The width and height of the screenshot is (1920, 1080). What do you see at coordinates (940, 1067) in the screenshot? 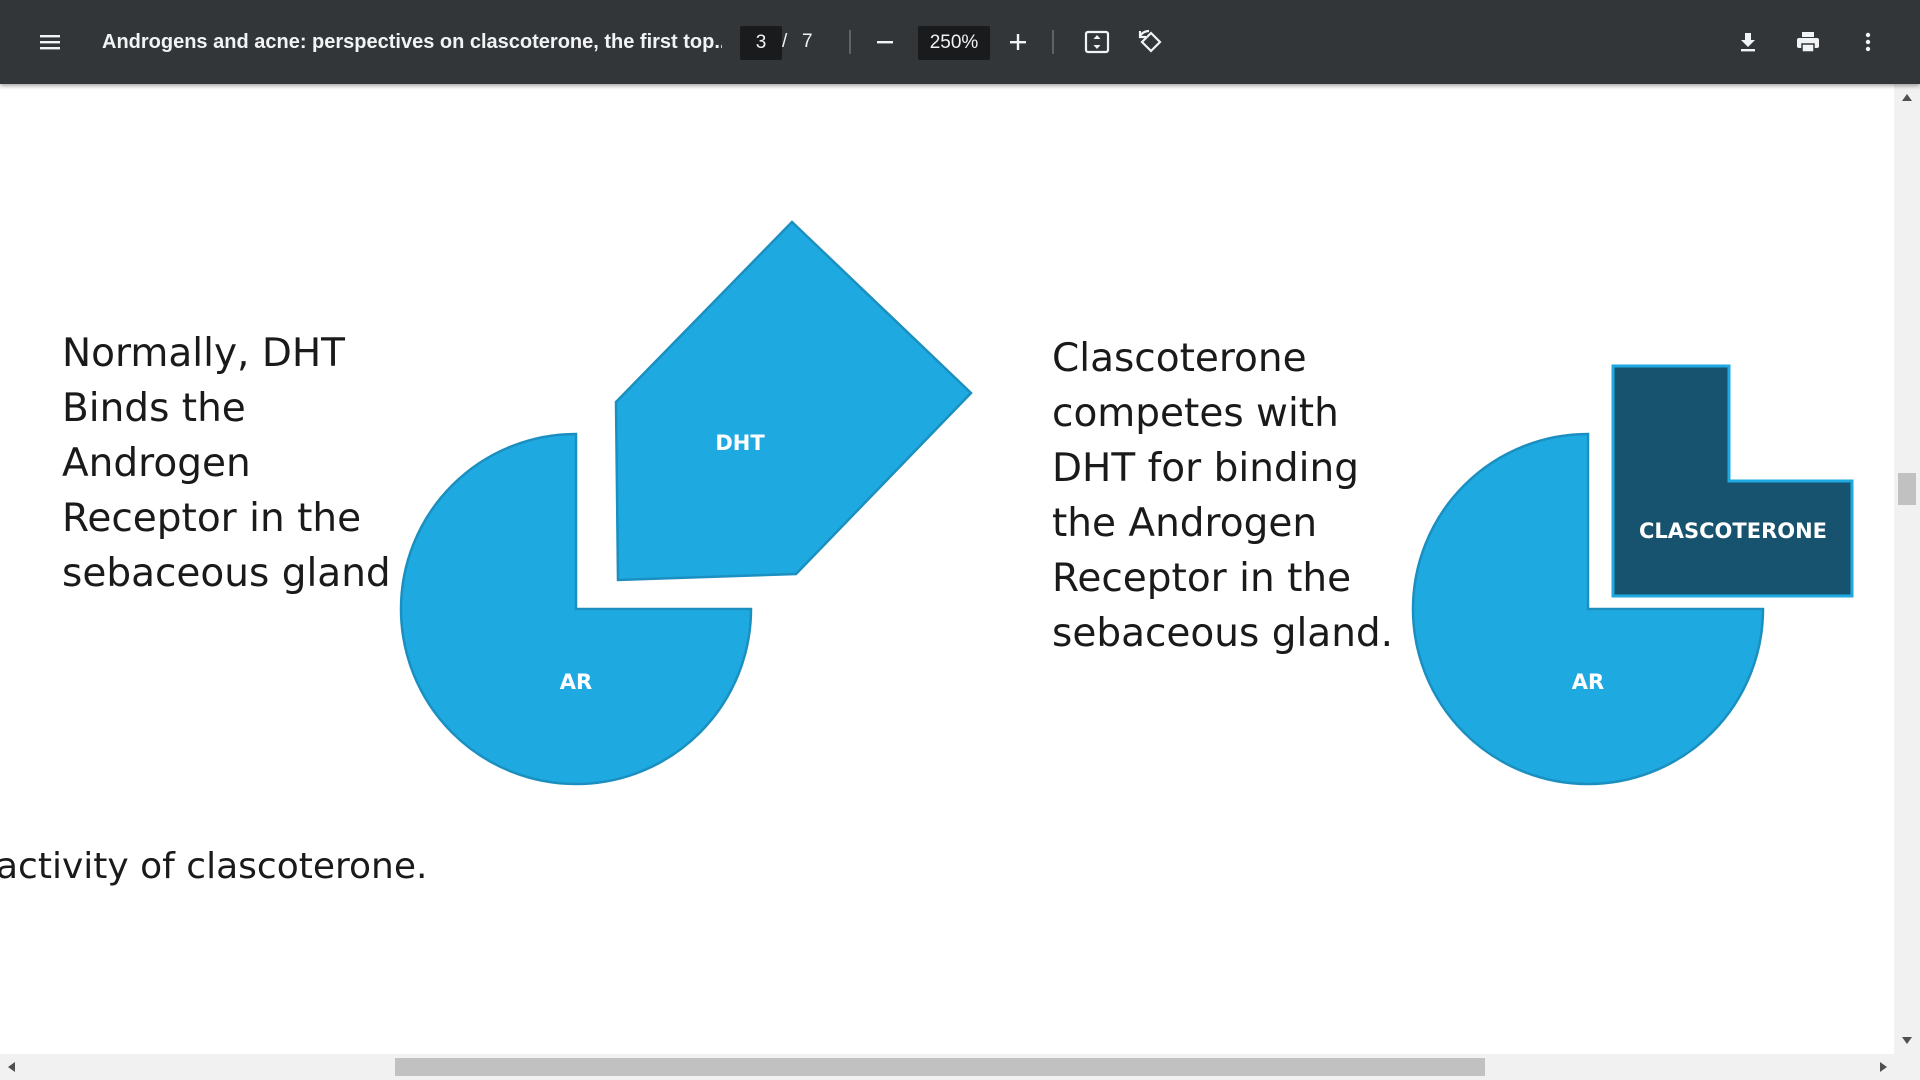
I see `horizontal-scroll-thumb` at bounding box center [940, 1067].